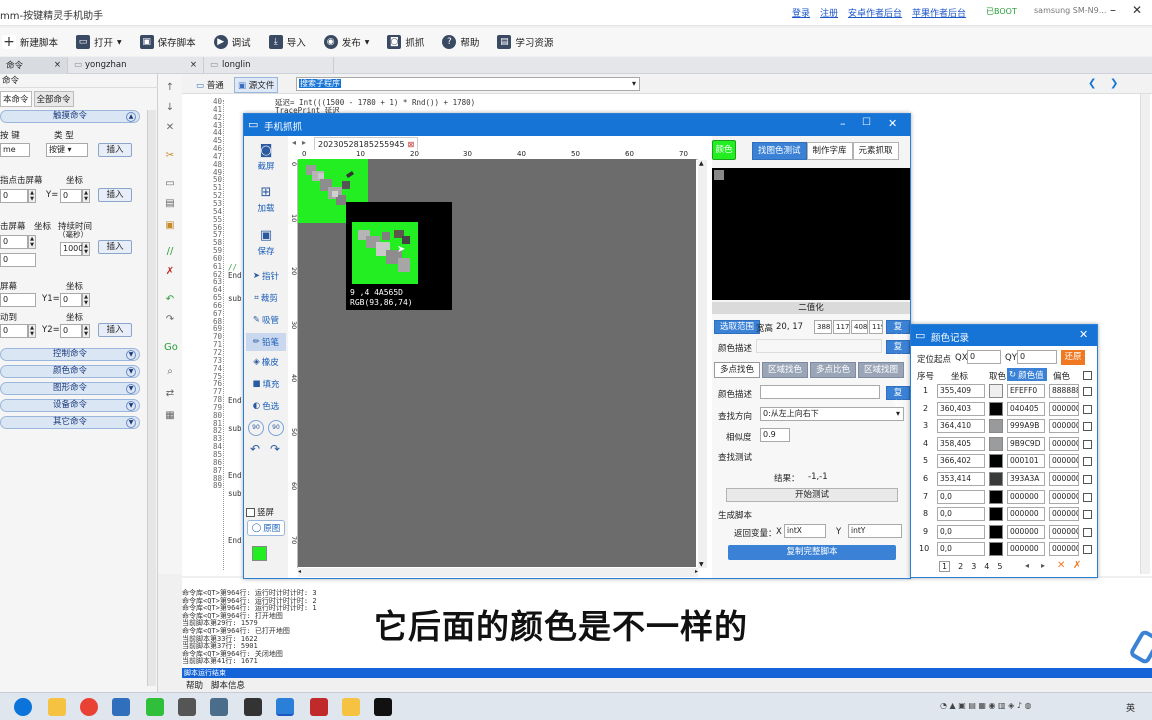 The image size is (1152, 720). I want to click on debug-button: ▶ 调试, so click(232, 42).